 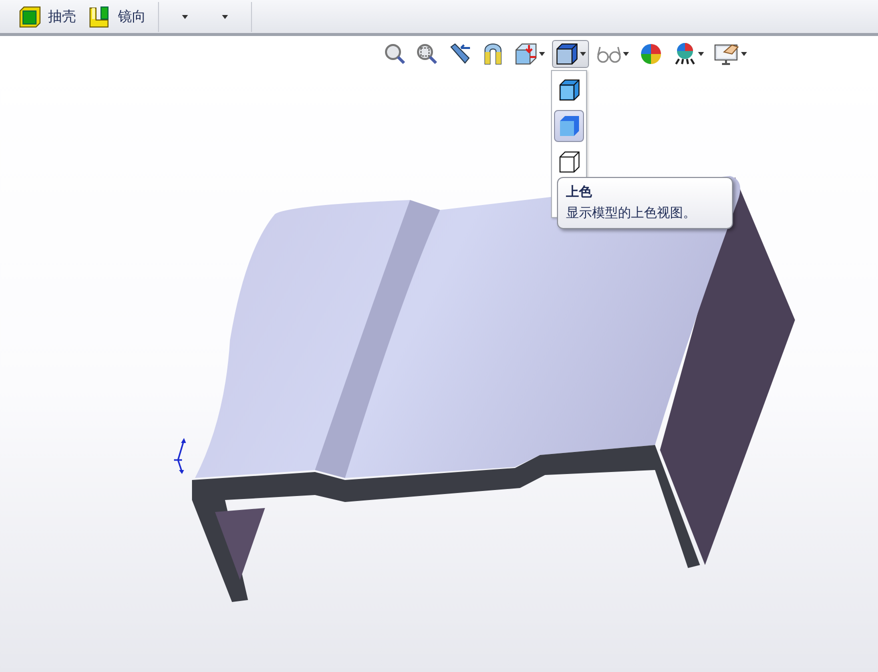 What do you see at coordinates (117, 16) in the screenshot?
I see `toolbar-button: 镜向` at bounding box center [117, 16].